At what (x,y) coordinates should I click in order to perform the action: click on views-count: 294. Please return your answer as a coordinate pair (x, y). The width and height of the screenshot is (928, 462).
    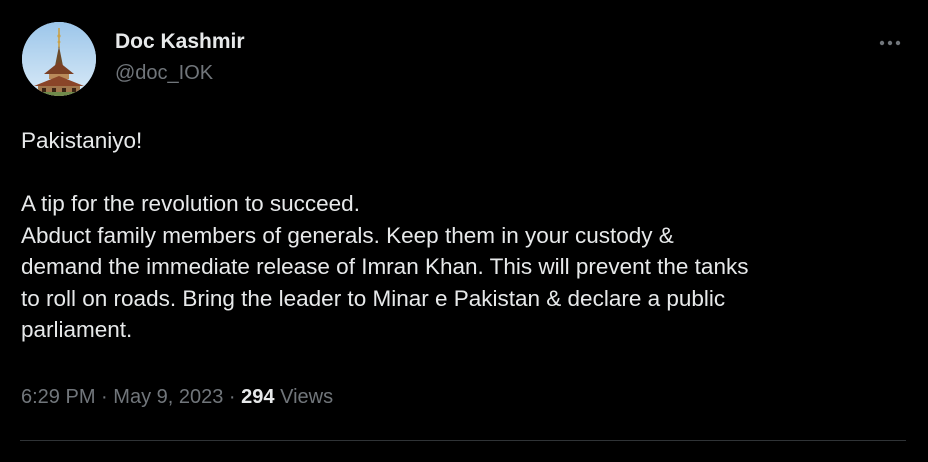
    Looking at the image, I should click on (258, 397).